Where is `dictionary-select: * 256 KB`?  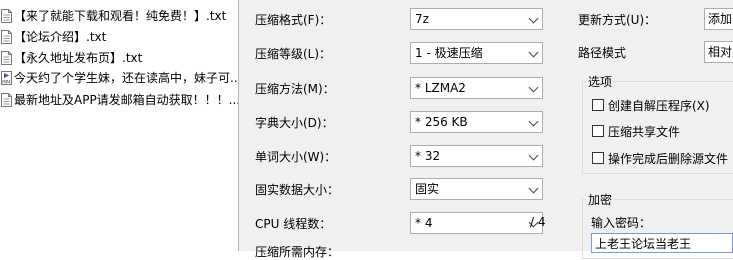 dictionary-select: * 256 KB is located at coordinates (476, 122).